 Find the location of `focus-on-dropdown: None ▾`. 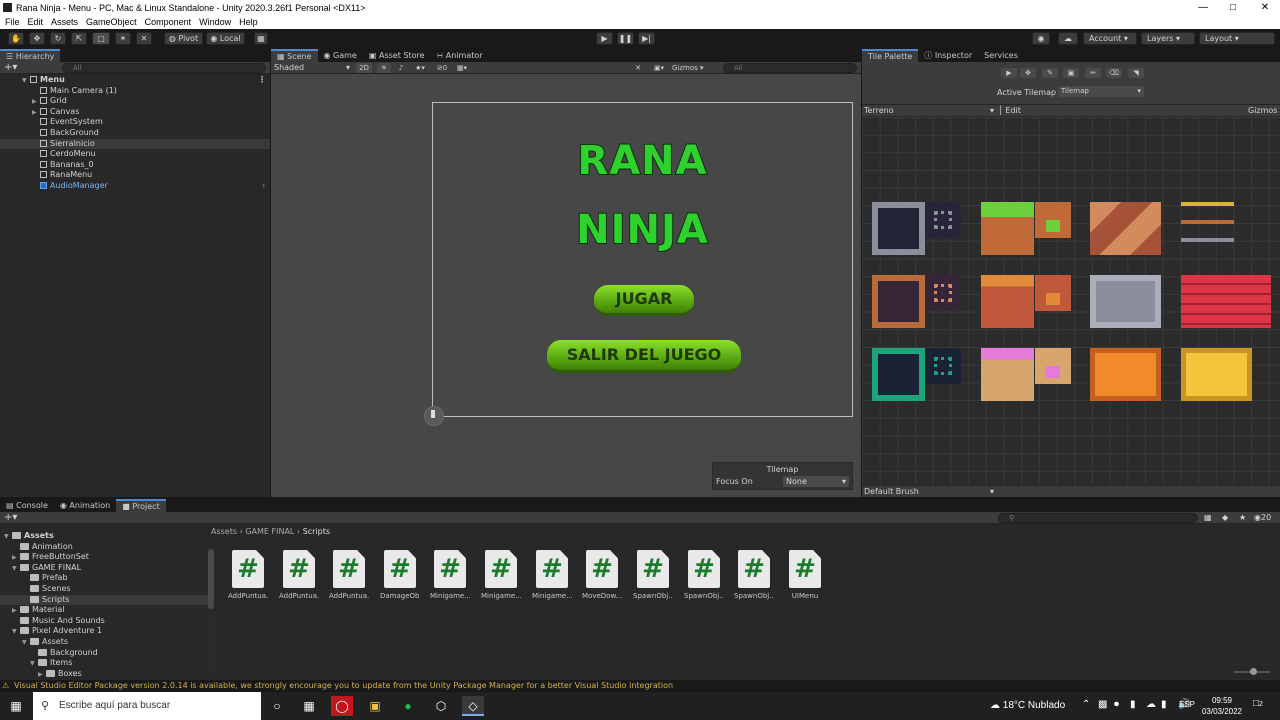

focus-on-dropdown: None ▾ is located at coordinates (816, 481).